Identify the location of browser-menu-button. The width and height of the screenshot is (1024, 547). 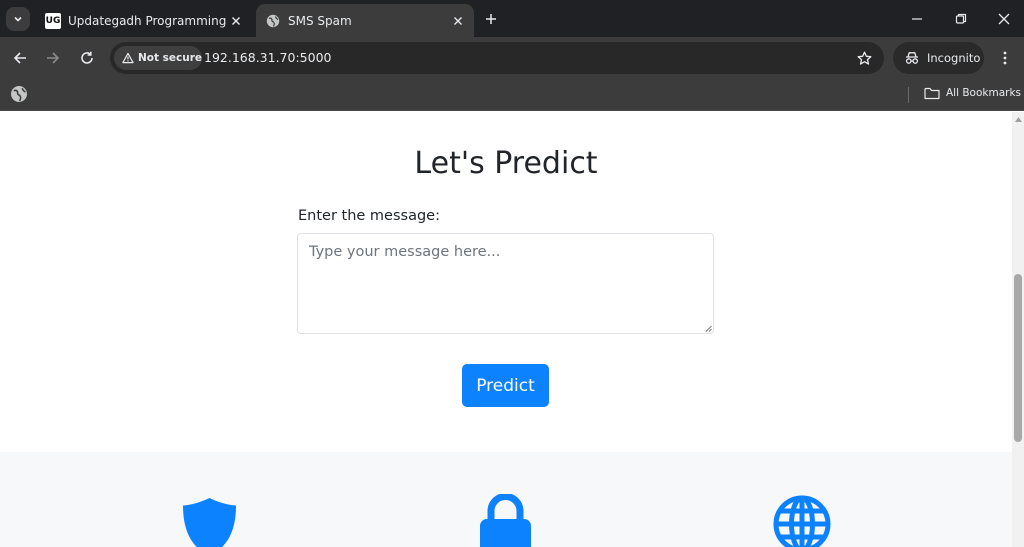
(1005, 58).